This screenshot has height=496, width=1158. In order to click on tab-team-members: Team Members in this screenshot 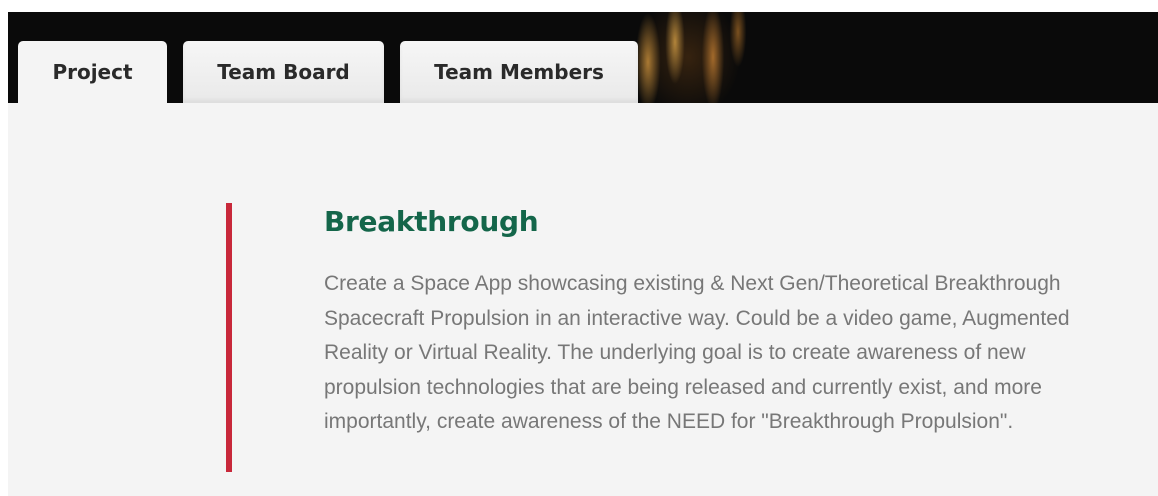, I will do `click(519, 72)`.